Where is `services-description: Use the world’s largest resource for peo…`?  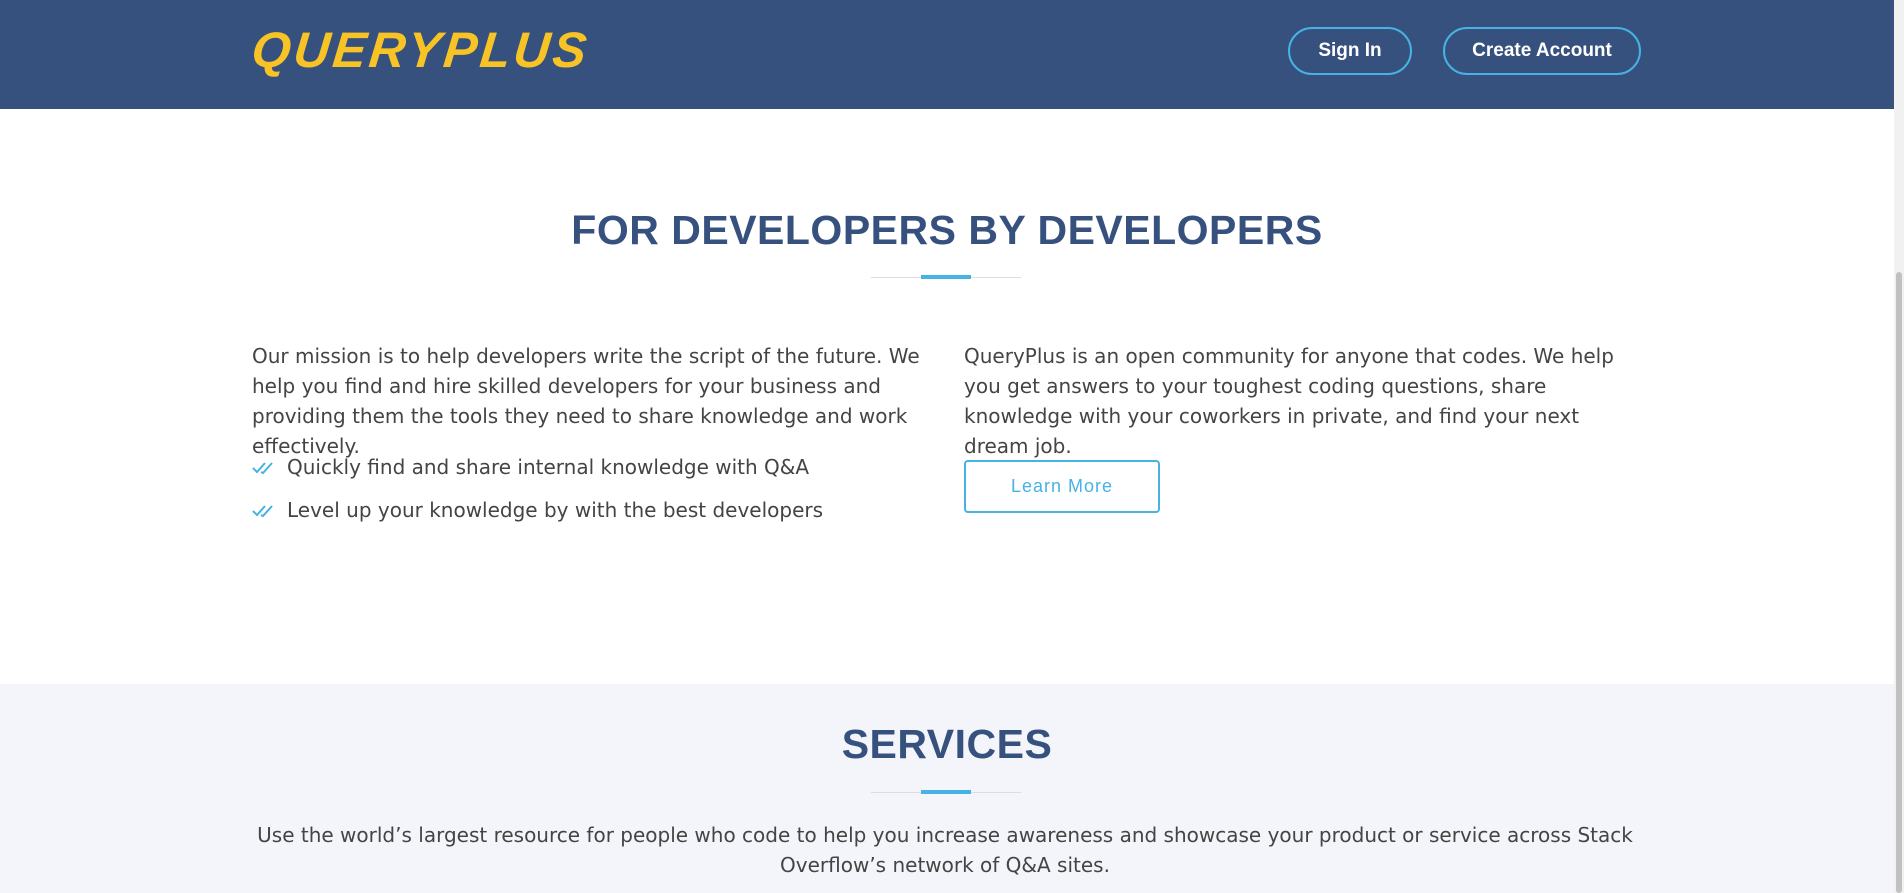
services-description: Use the world’s largest resource for peo… is located at coordinates (945, 850).